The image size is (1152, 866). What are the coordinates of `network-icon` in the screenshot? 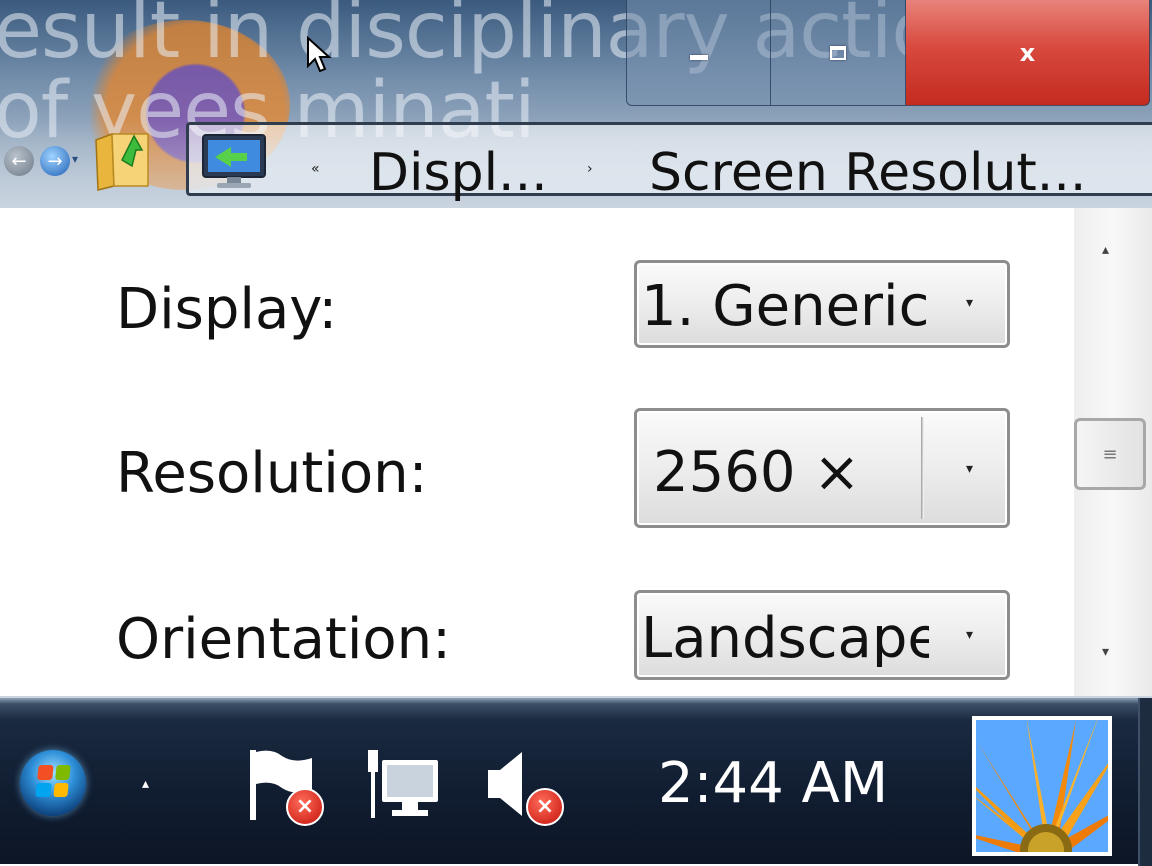 It's located at (404, 786).